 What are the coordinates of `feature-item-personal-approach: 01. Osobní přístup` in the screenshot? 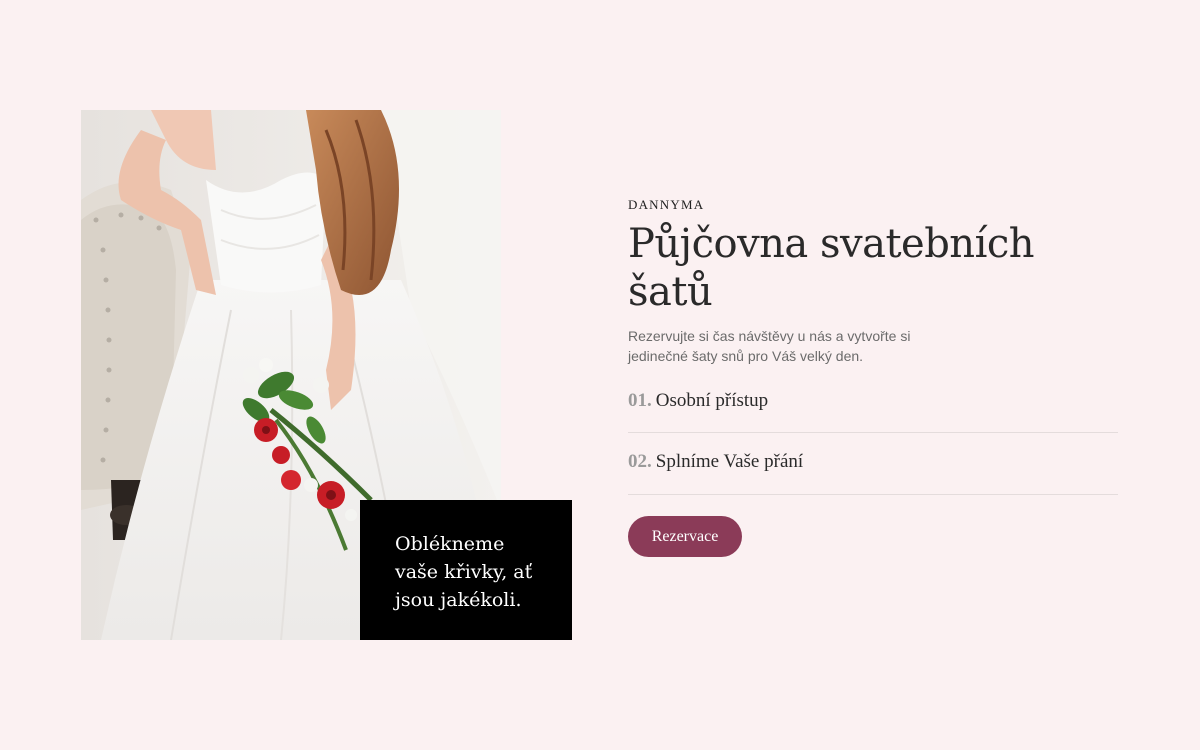 It's located at (873, 402).